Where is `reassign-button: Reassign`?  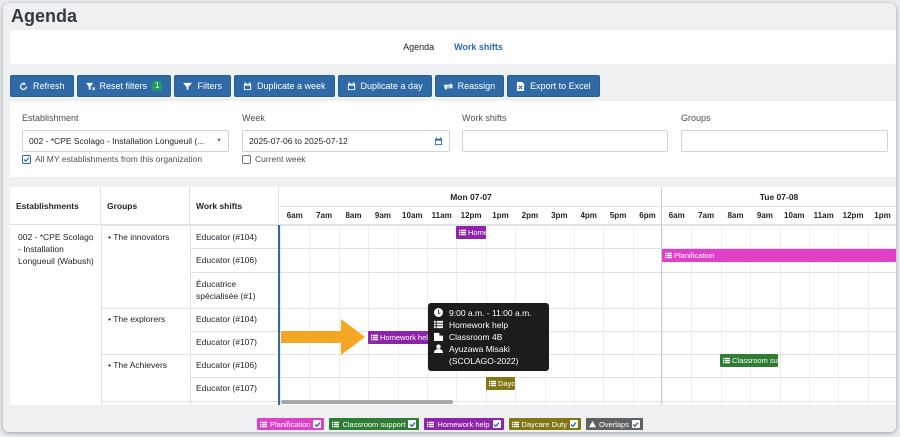
reassign-button: Reassign is located at coordinates (469, 86).